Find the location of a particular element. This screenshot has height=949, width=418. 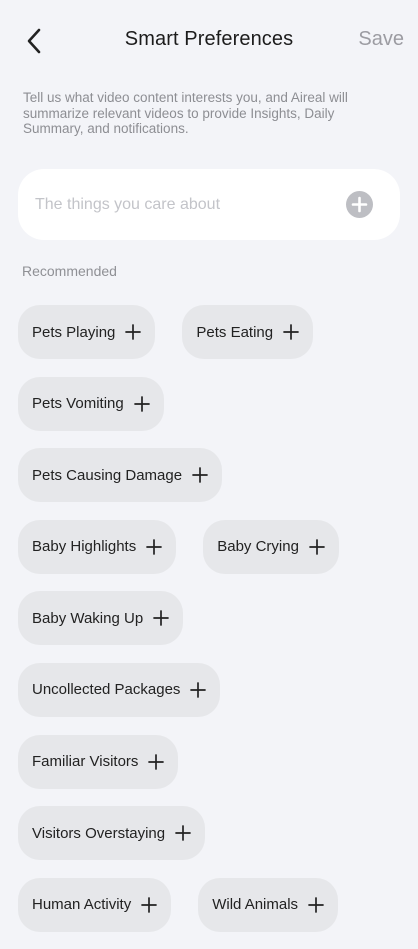

page-title: Smart Preferences is located at coordinates (209, 39).